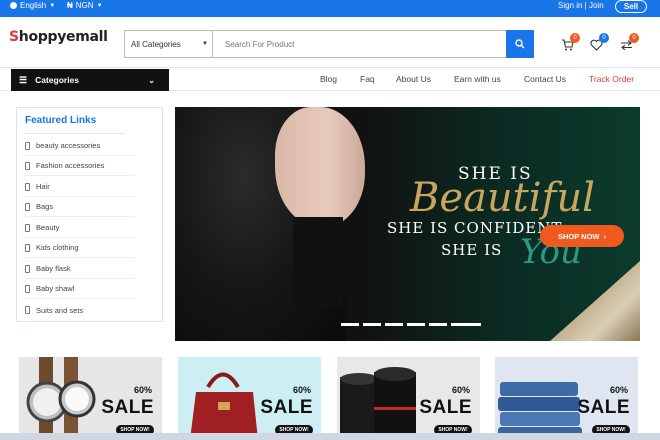 This screenshot has width=660, height=440. Describe the element at coordinates (45, 206) in the screenshot. I see `sidebar-item-label: Bags` at that location.